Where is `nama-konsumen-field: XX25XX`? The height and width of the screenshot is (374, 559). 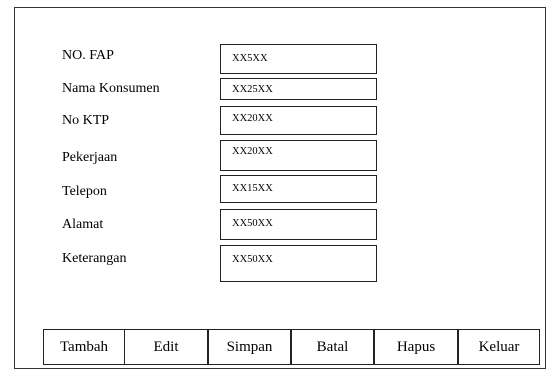 nama-konsumen-field: XX25XX is located at coordinates (298, 89).